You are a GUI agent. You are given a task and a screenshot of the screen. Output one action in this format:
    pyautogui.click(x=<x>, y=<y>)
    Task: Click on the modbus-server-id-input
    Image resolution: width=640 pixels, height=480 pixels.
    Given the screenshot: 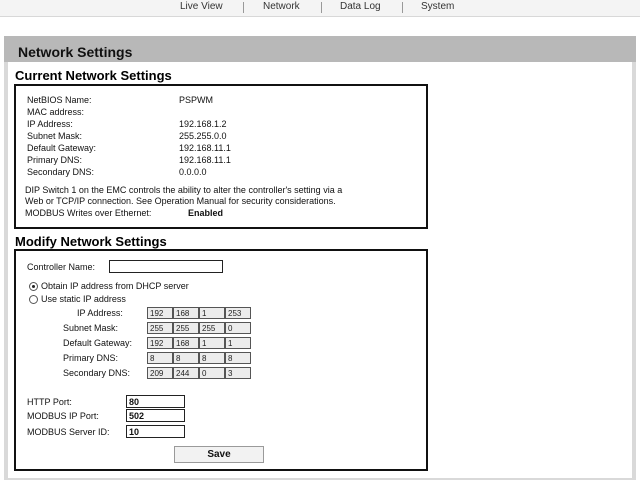 What is the action you would take?
    pyautogui.click(x=155, y=431)
    